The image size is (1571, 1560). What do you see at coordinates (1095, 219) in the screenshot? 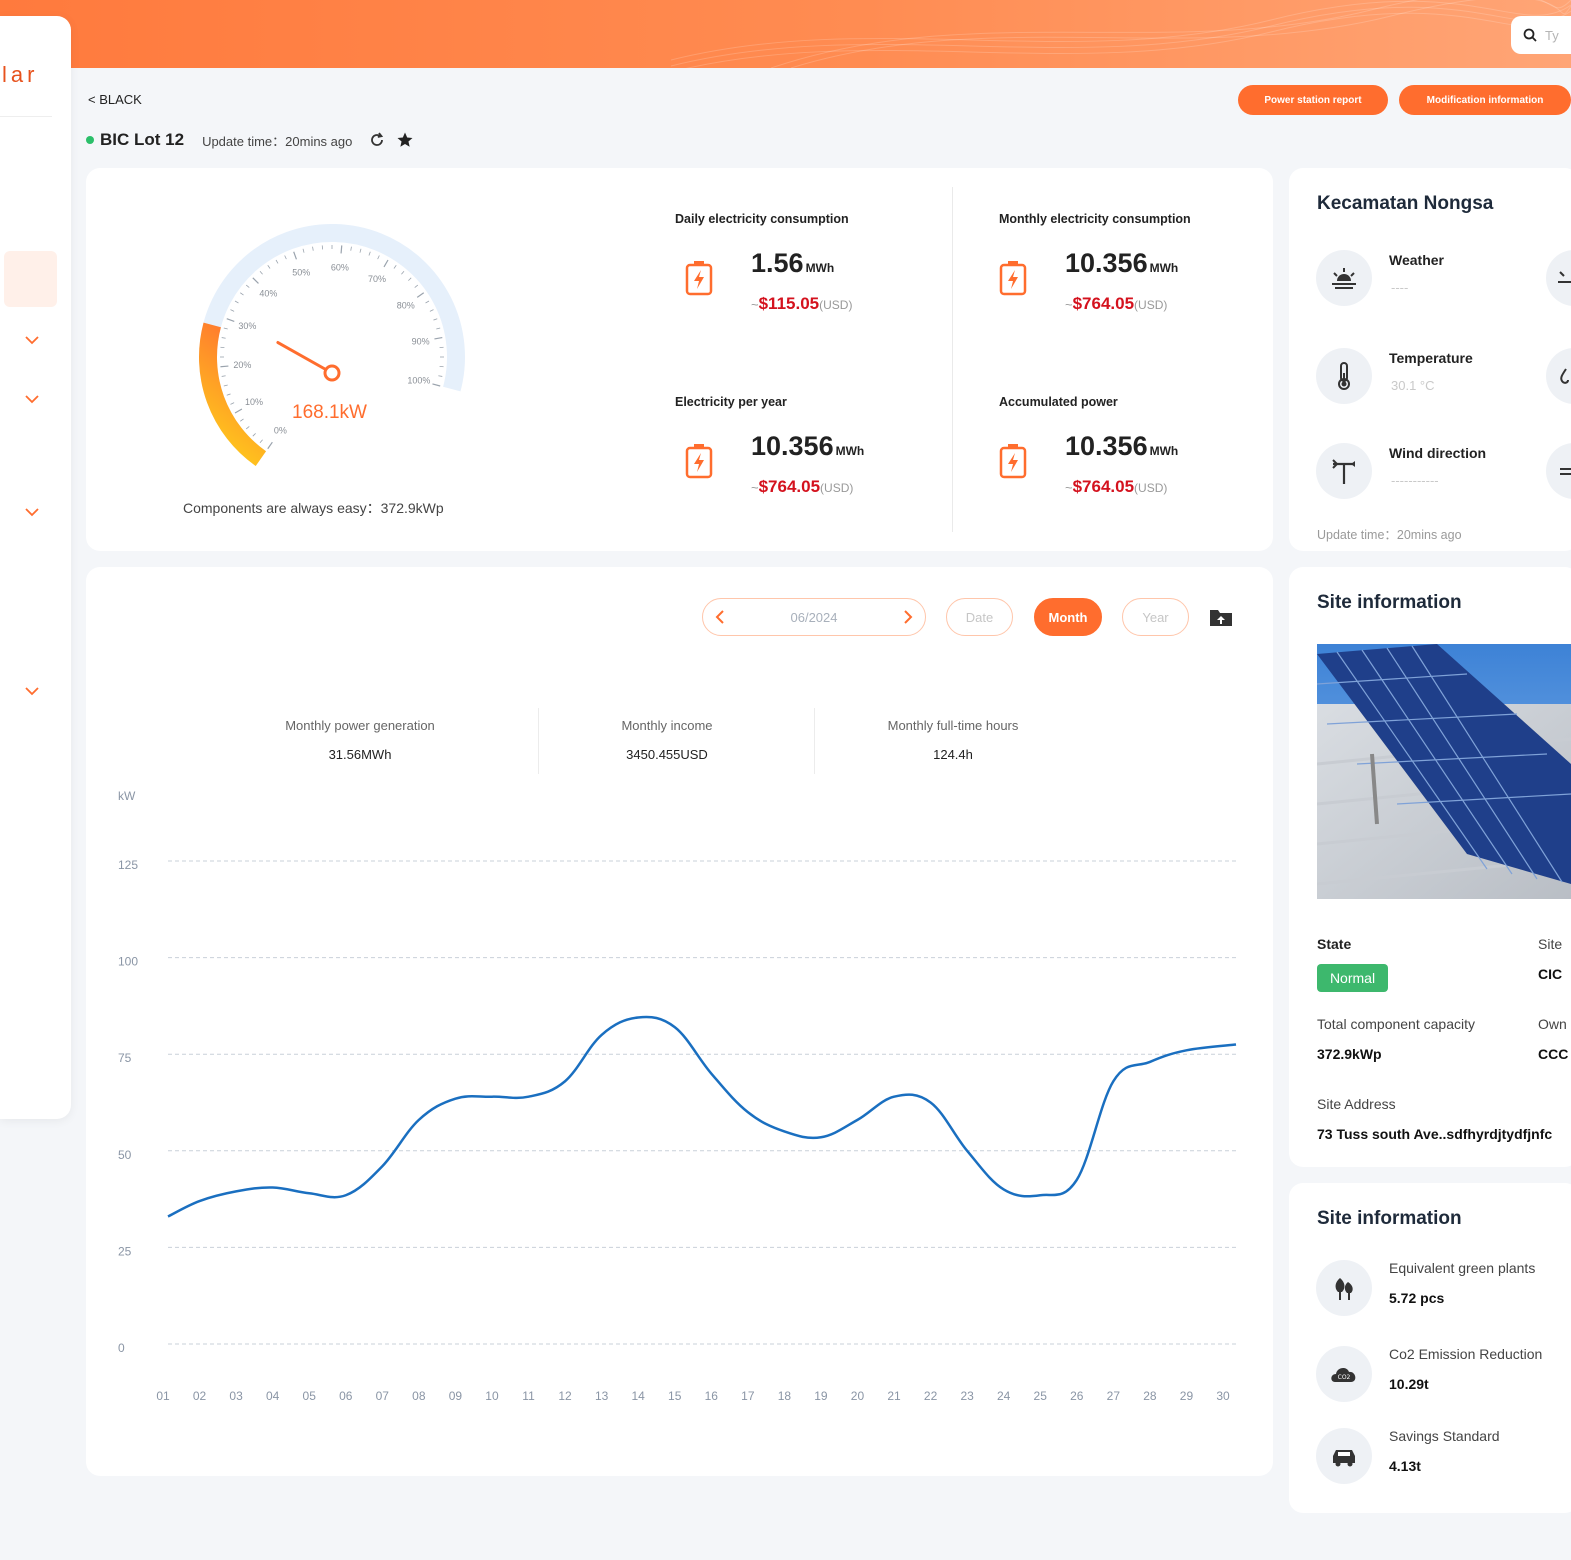
I see `stat-label: Monthly electricity consumption` at bounding box center [1095, 219].